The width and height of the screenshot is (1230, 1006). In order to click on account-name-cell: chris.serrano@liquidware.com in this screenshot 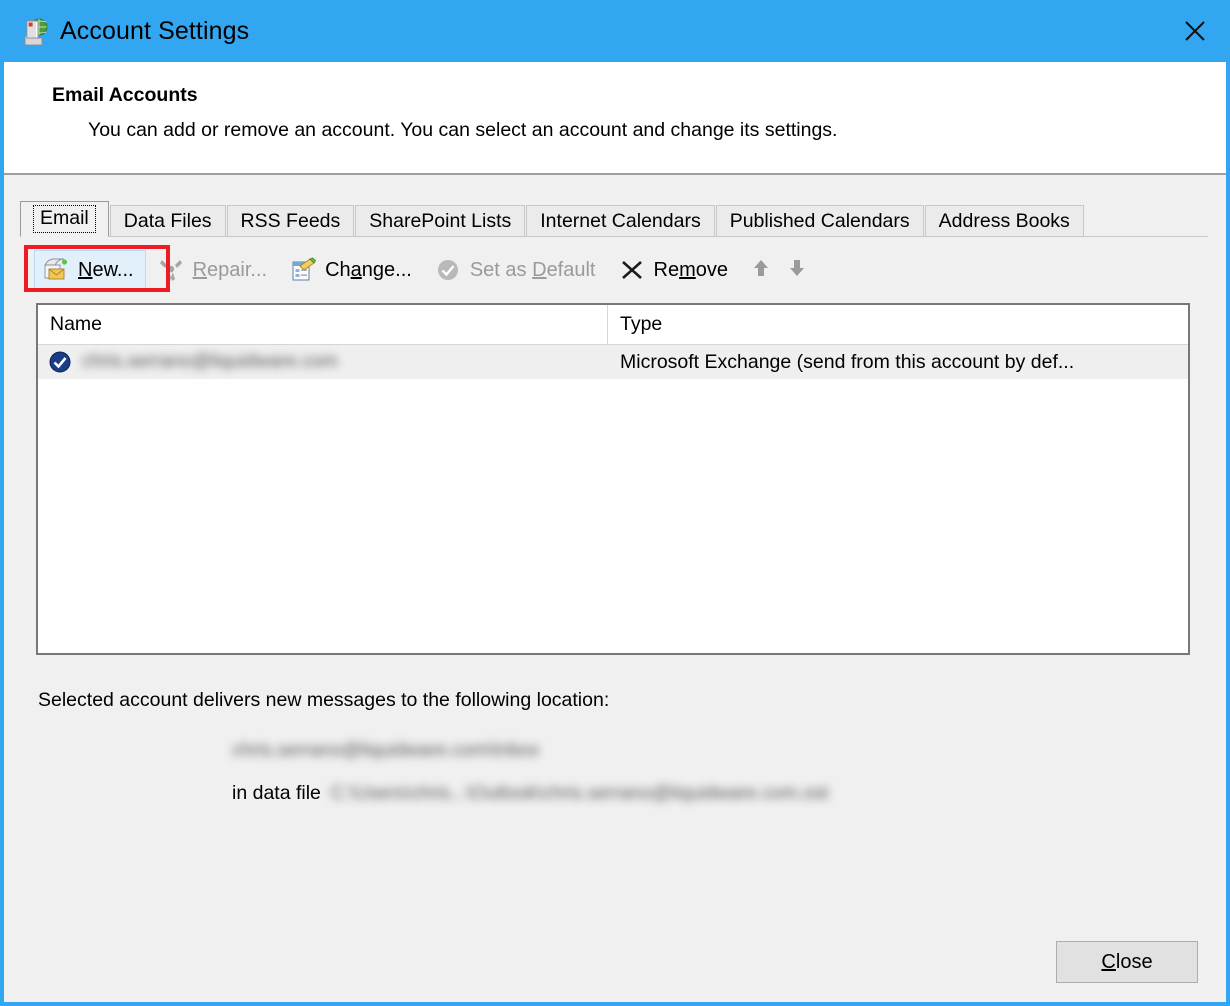, I will do `click(323, 362)`.